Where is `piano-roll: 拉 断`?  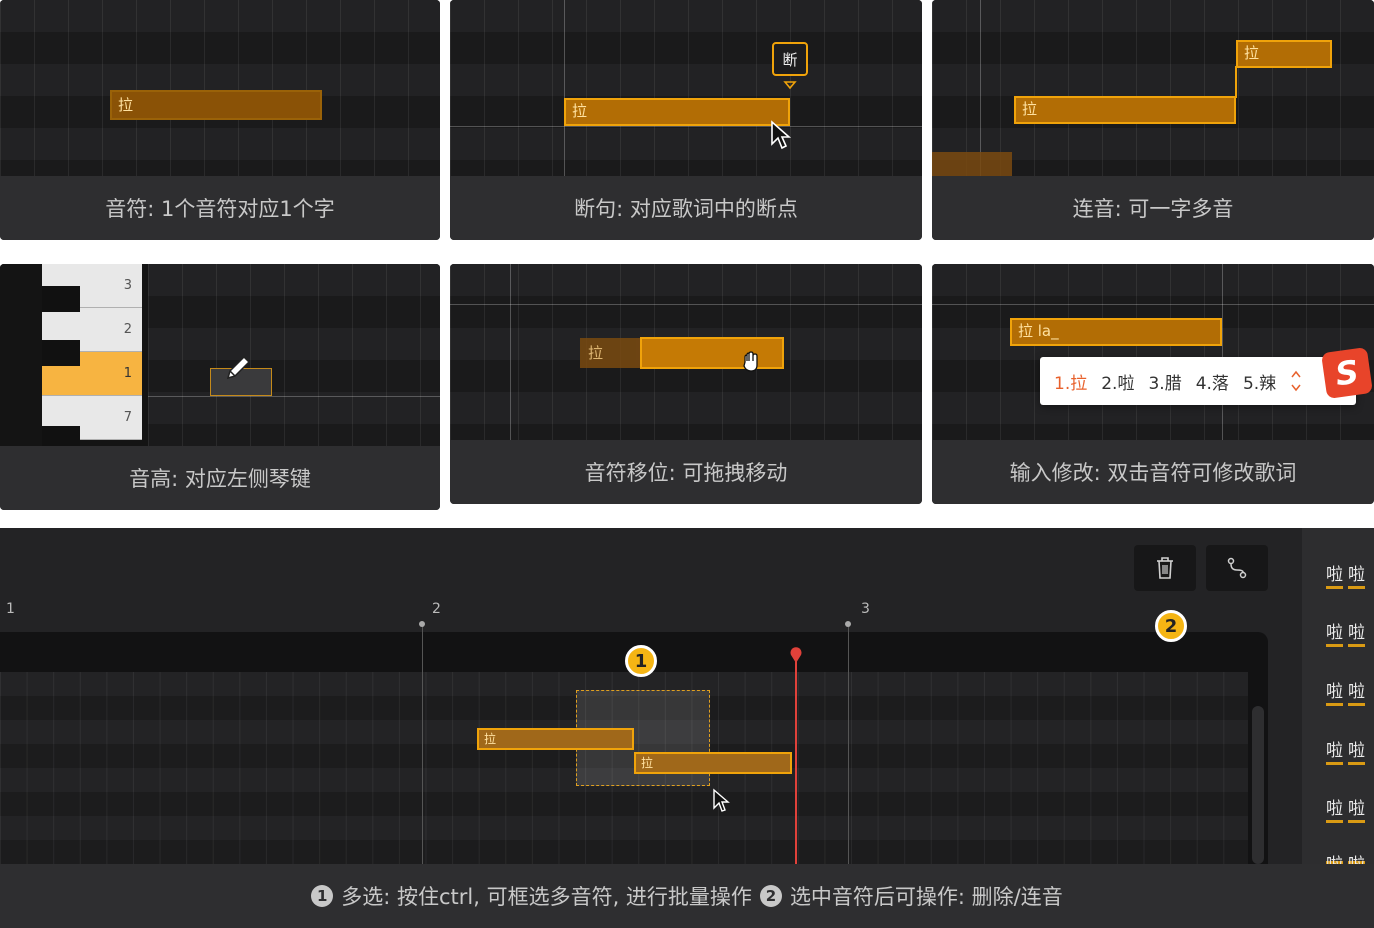
piano-roll: 拉 断 is located at coordinates (686, 88).